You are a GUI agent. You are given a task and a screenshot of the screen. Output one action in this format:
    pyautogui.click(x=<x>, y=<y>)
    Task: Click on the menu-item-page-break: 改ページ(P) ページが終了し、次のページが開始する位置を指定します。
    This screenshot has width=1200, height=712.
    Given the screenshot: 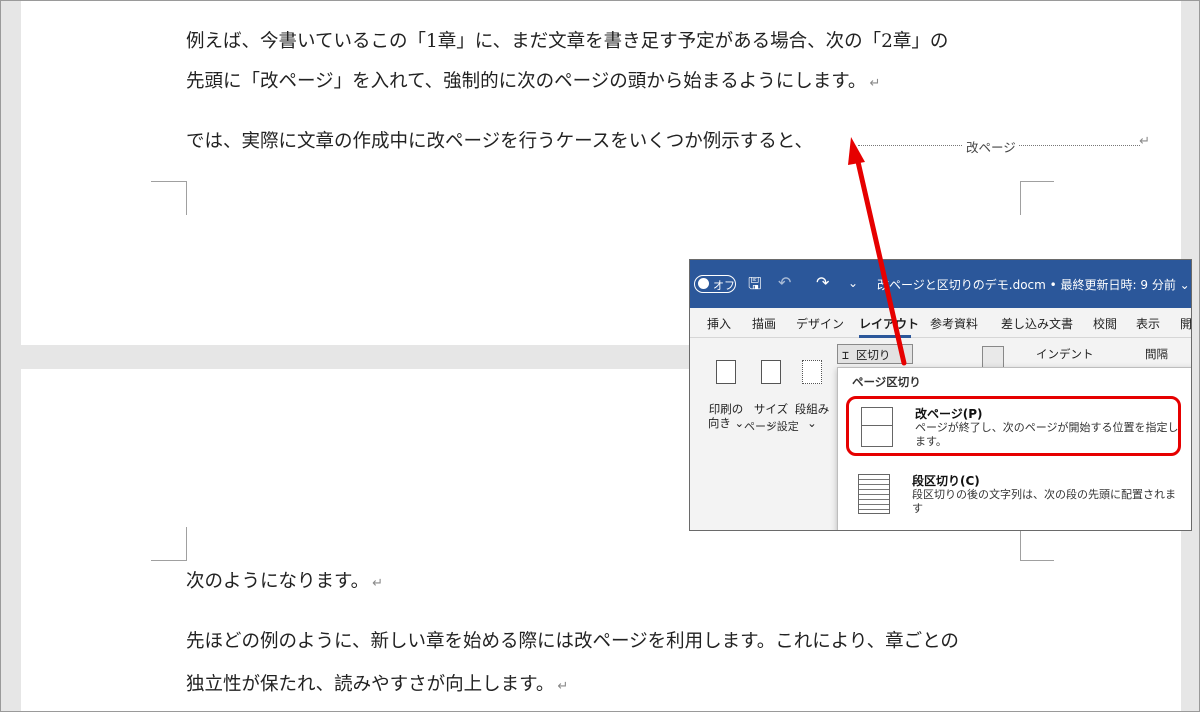 What is the action you would take?
    pyautogui.click(x=1013, y=426)
    